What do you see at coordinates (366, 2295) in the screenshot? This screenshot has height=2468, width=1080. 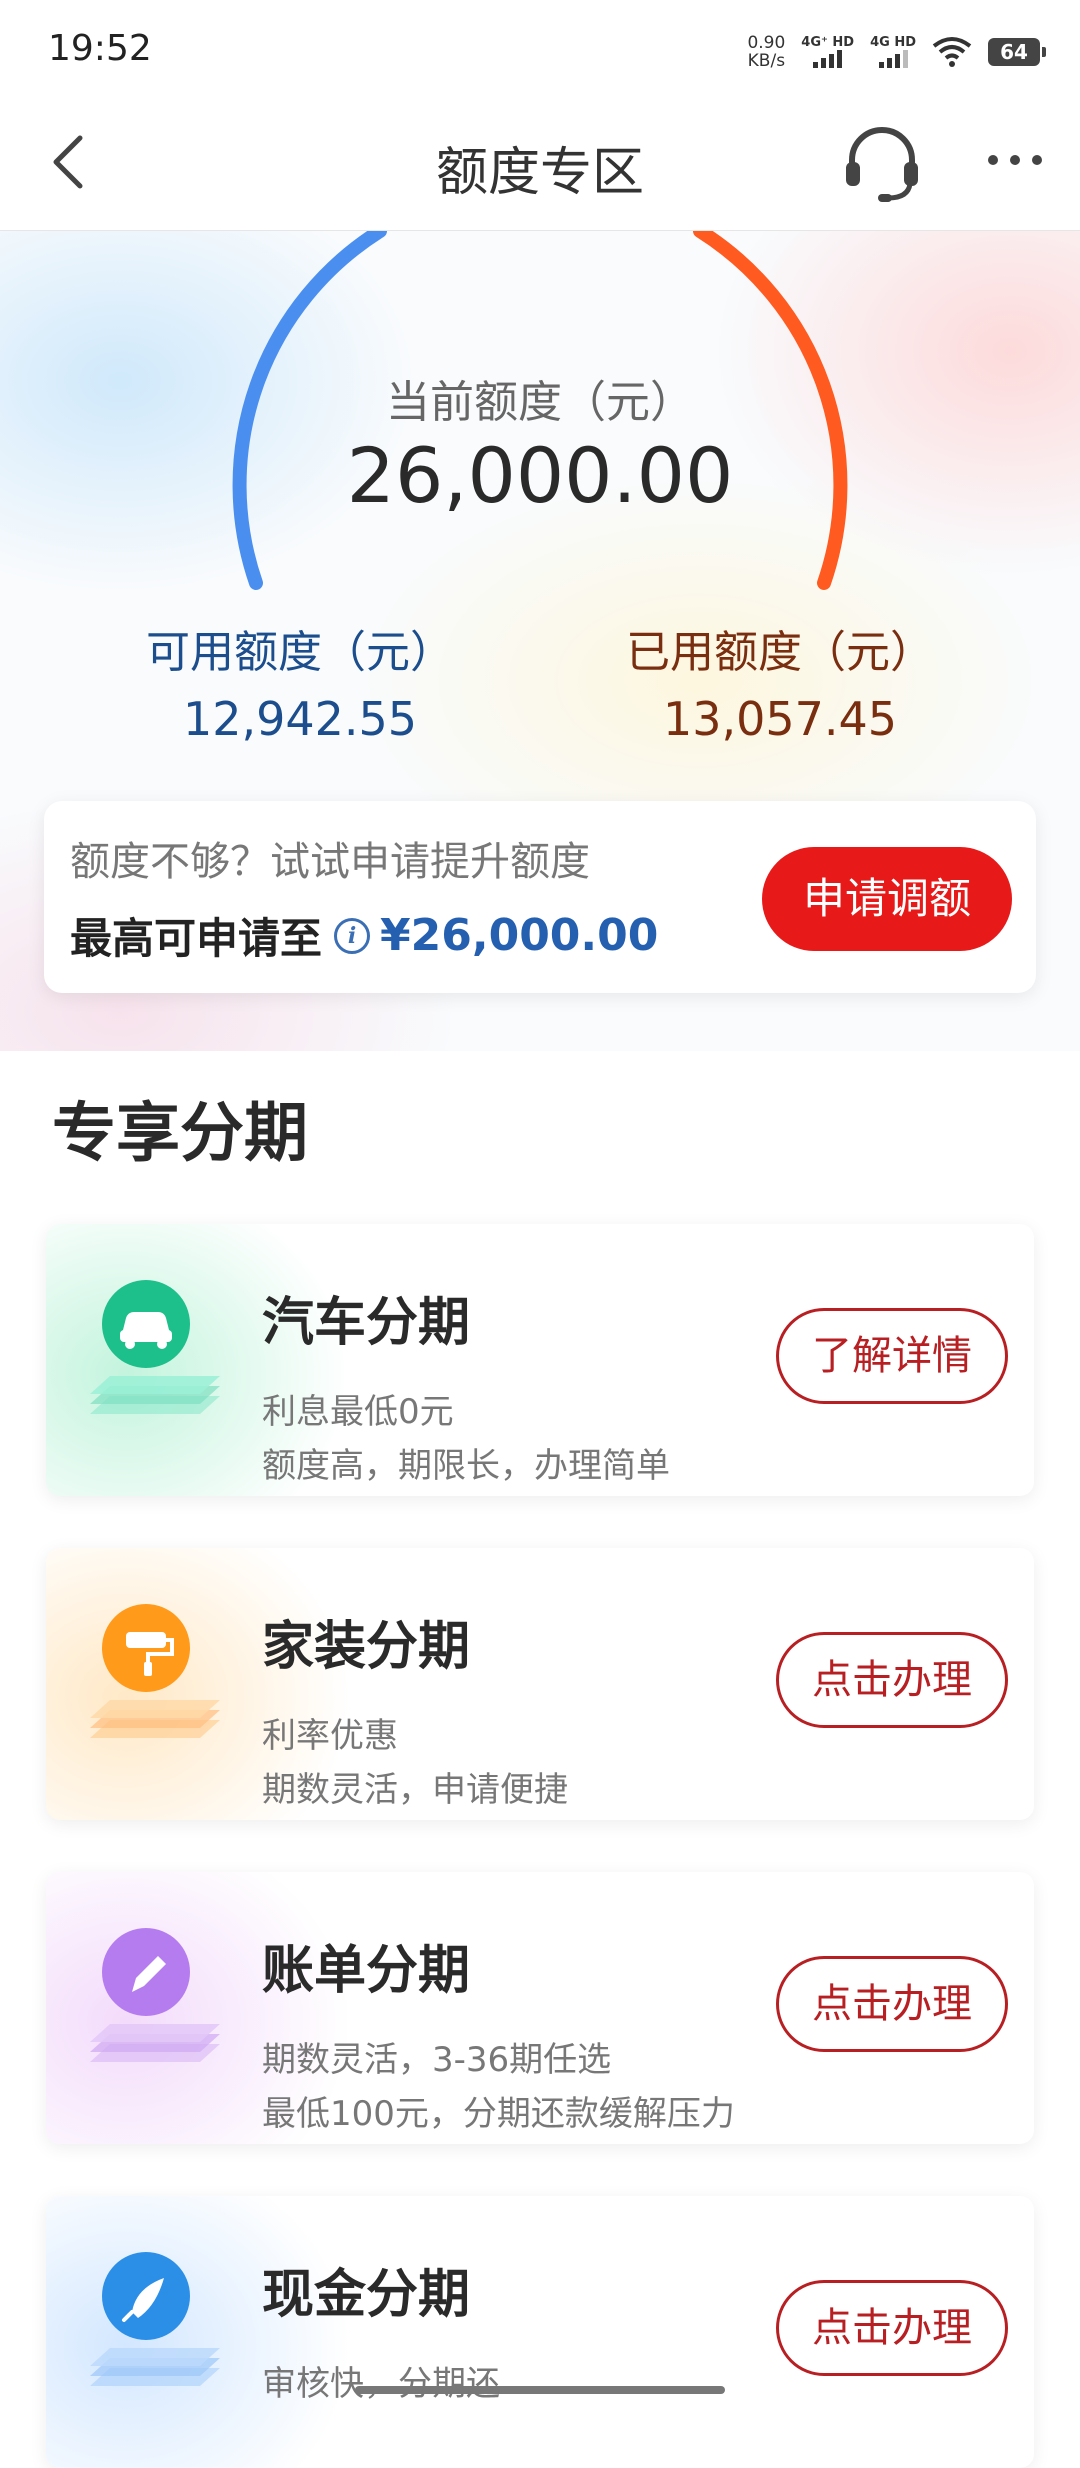 I see `product-name: 现金分期` at bounding box center [366, 2295].